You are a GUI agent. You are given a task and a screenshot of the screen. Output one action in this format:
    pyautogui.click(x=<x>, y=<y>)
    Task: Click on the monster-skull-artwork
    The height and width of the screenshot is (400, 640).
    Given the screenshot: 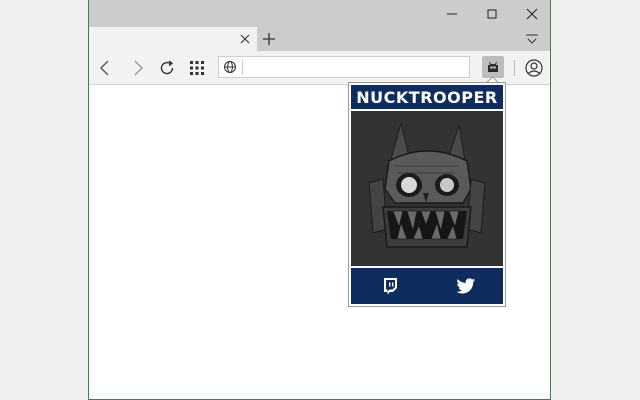 What is the action you would take?
    pyautogui.click(x=427, y=185)
    